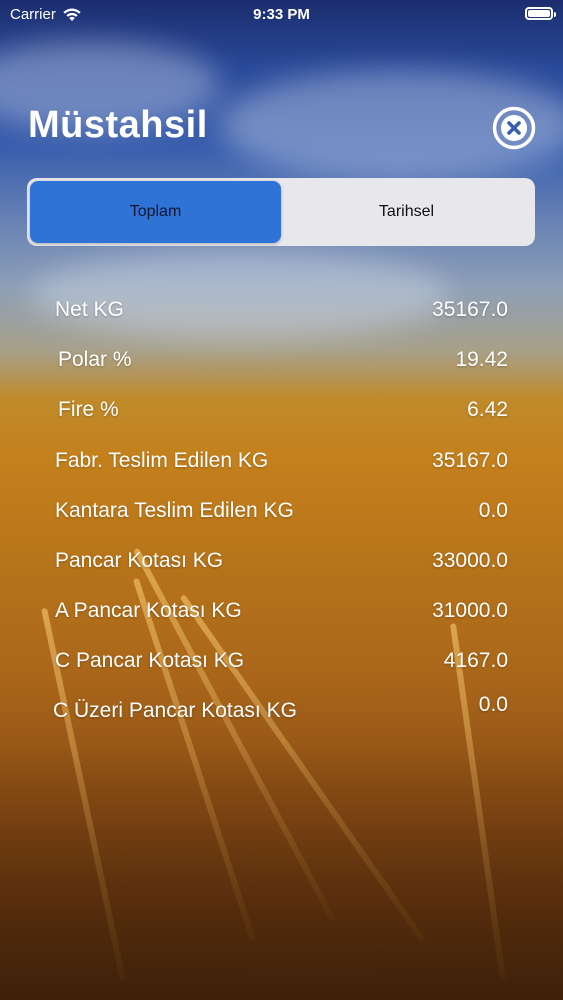 The width and height of the screenshot is (563, 1000). I want to click on status-bar: Carrier 9:33 PM, so click(281, 15).